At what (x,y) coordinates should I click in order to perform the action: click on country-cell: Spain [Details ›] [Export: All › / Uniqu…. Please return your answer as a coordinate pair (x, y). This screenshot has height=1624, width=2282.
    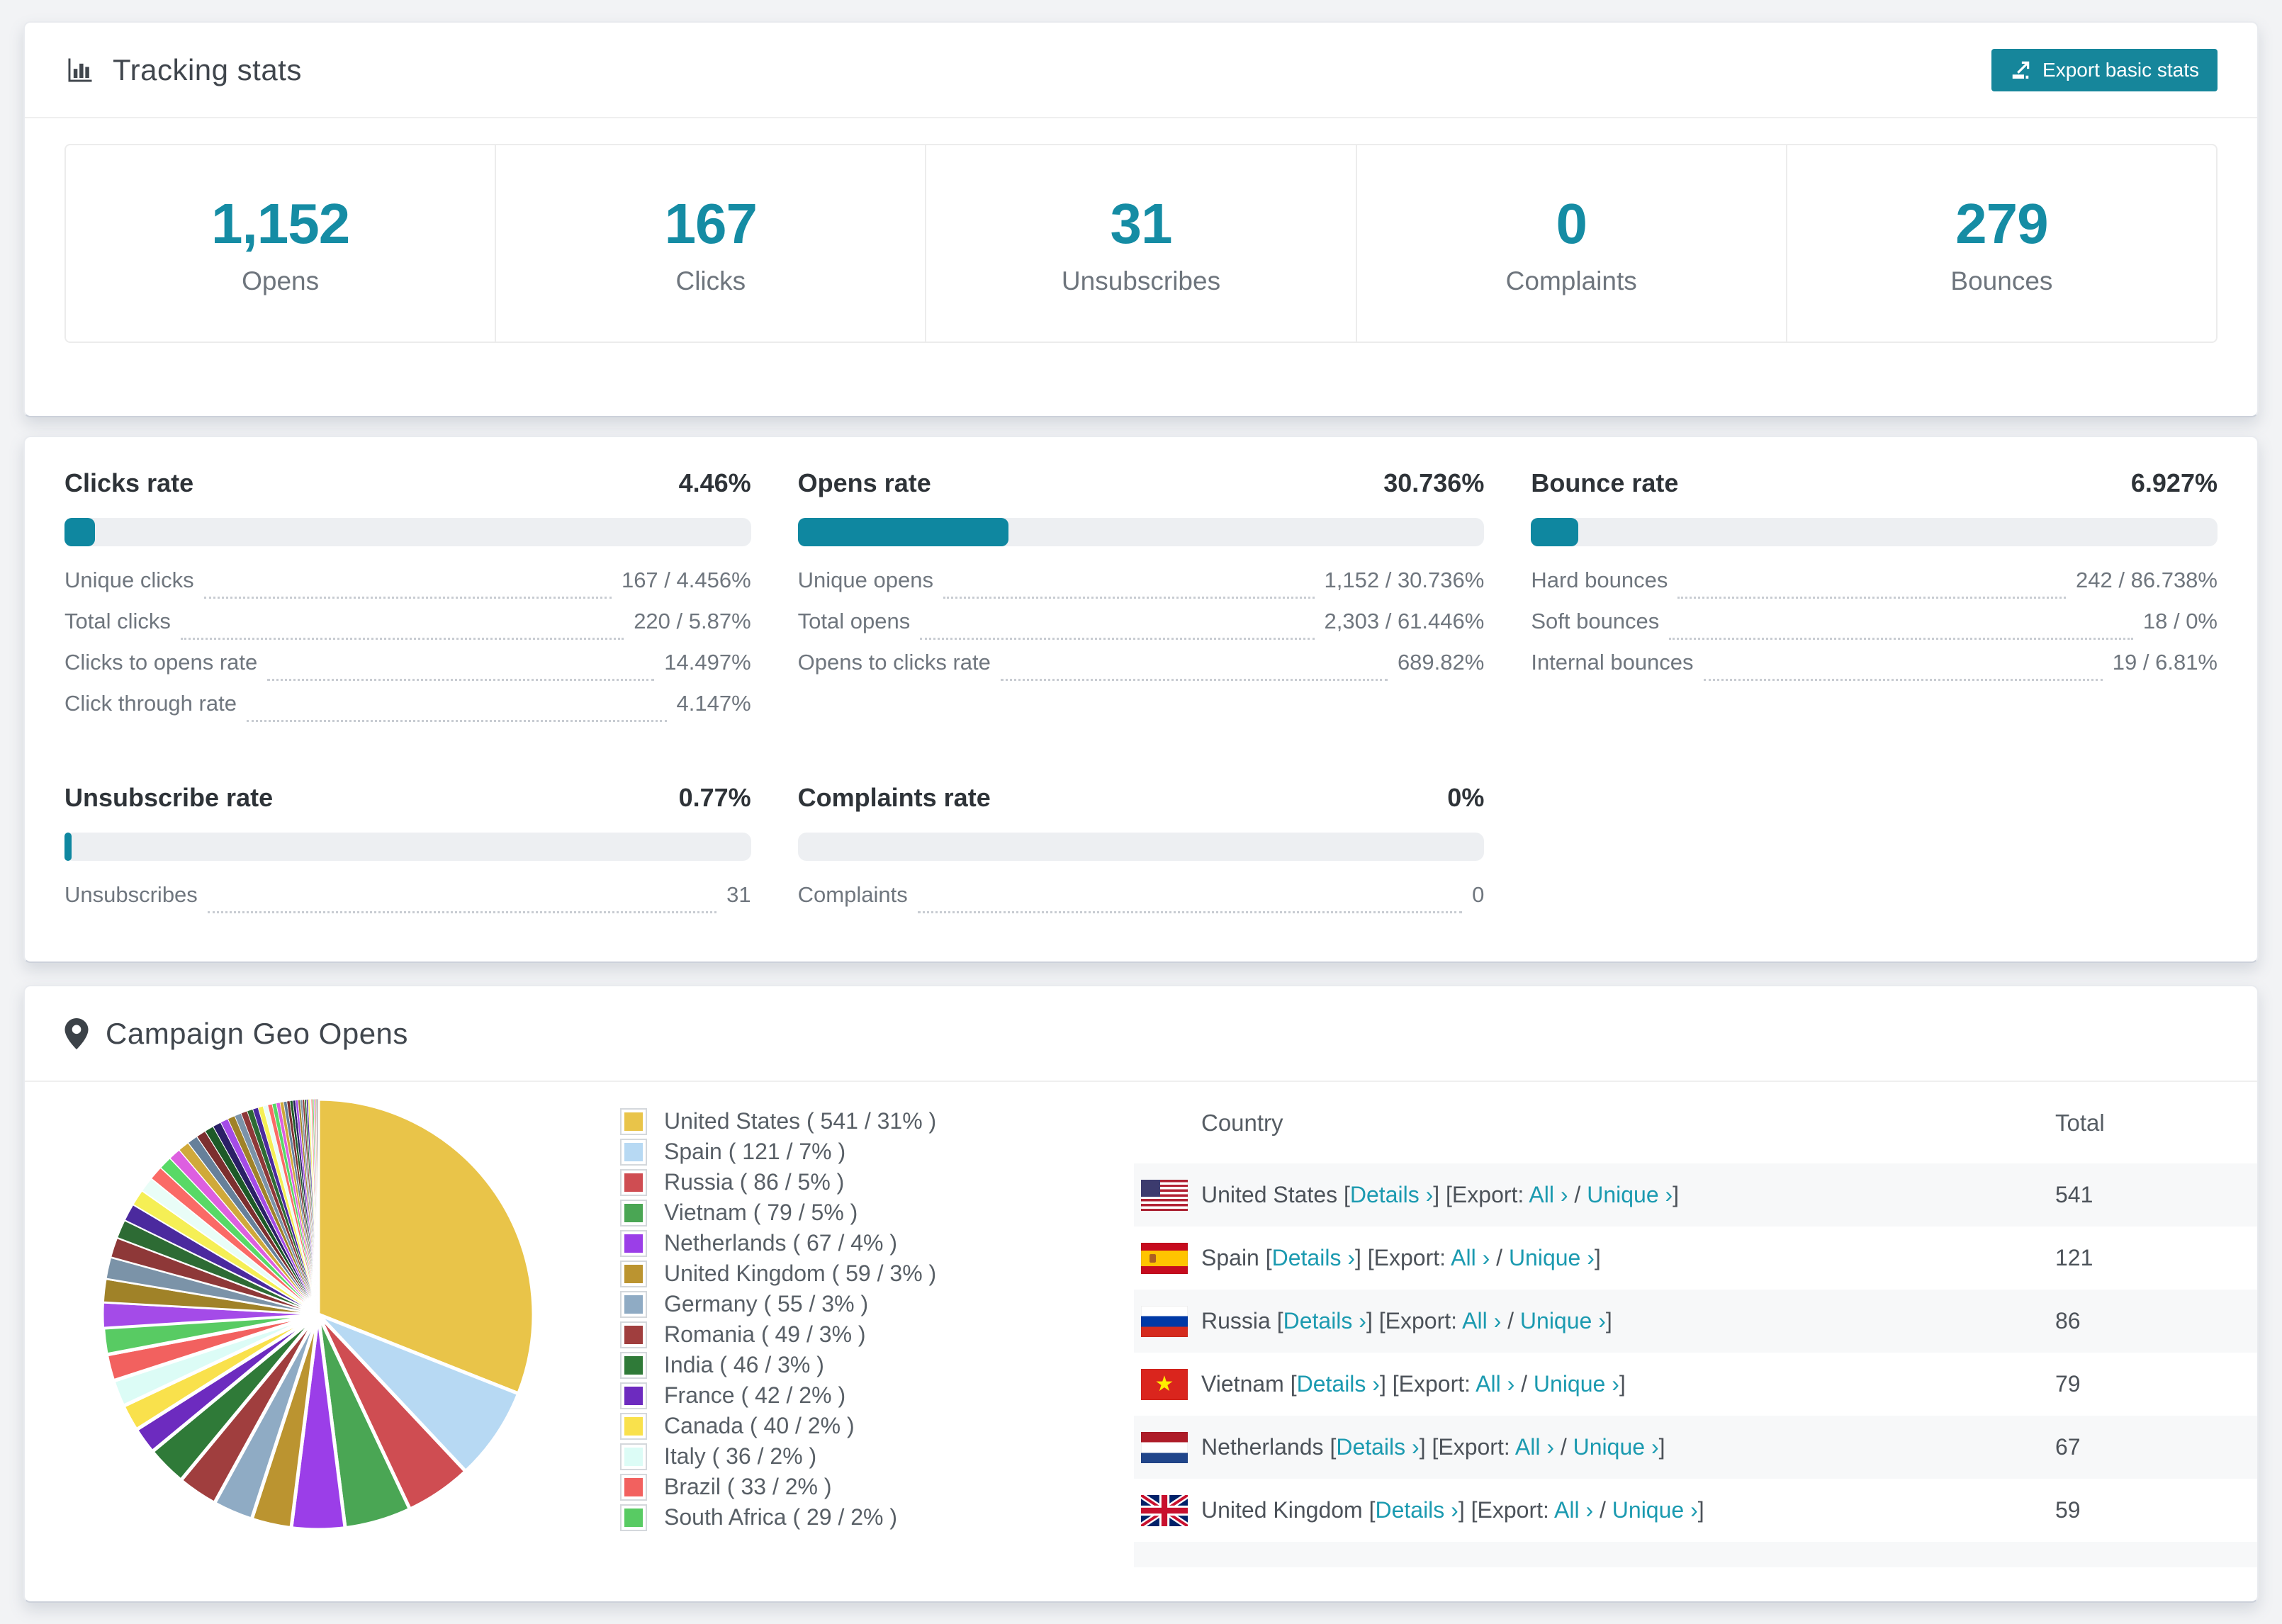
    Looking at the image, I should click on (1401, 1258).